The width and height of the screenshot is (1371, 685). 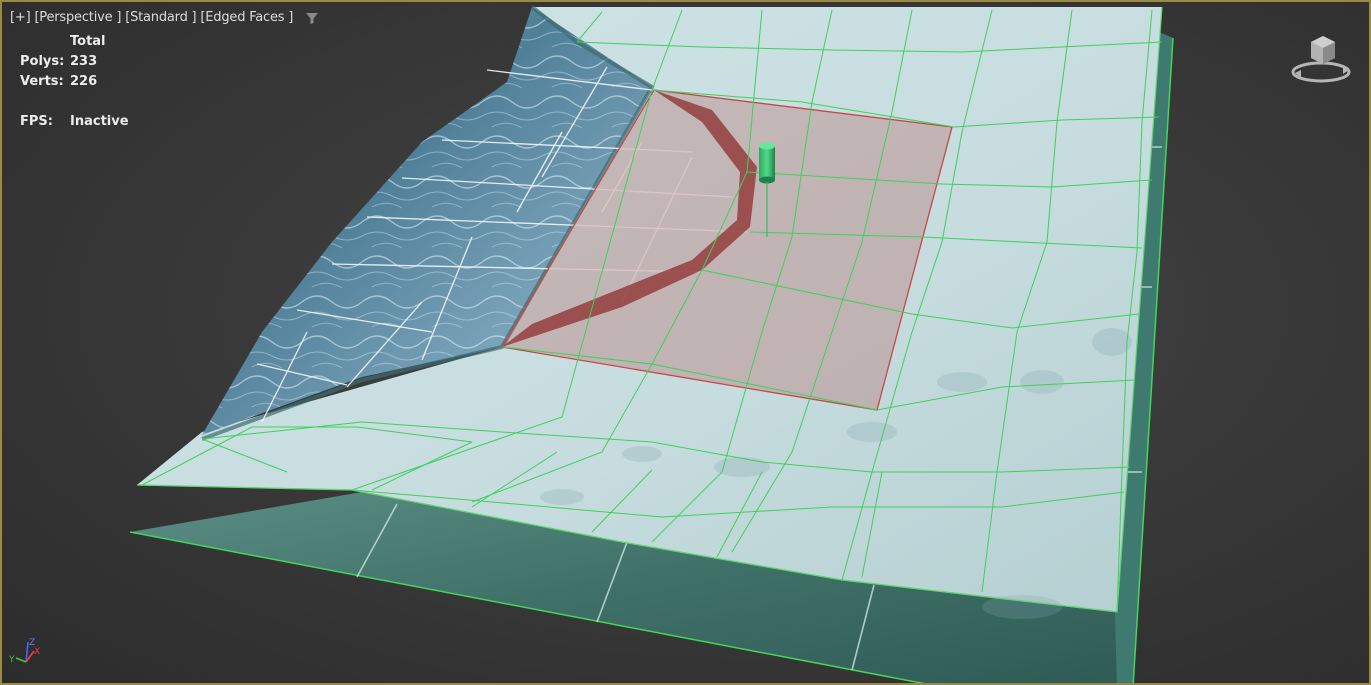 What do you see at coordinates (11, 660) in the screenshot?
I see `axis-y-label: Y` at bounding box center [11, 660].